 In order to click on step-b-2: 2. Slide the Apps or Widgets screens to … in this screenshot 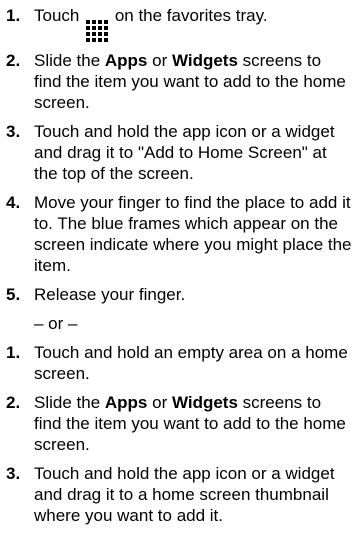, I will do `click(179, 423)`.